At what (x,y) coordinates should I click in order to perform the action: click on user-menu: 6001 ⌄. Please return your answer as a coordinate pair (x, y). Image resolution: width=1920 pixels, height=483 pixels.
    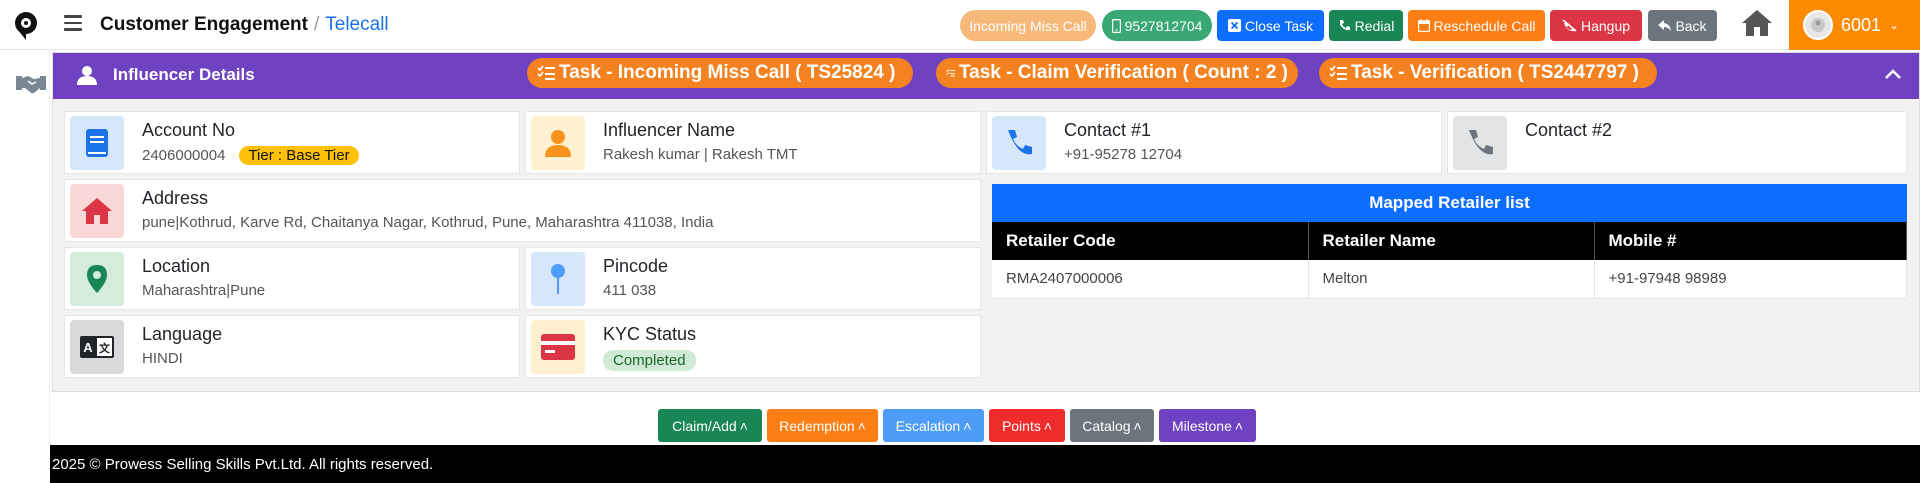
    Looking at the image, I should click on (1854, 25).